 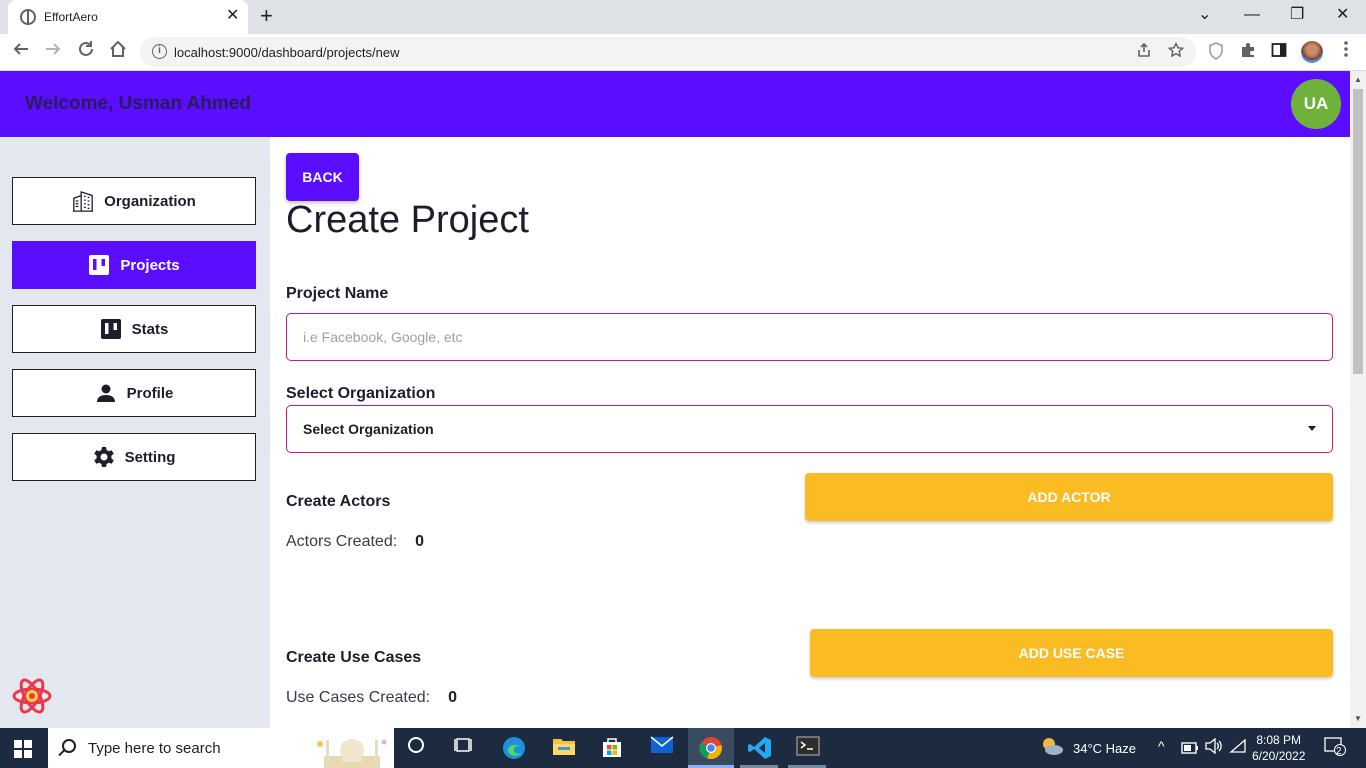 What do you see at coordinates (1358, 79) in the screenshot?
I see `scroll-up-arrow-icon: ▲` at bounding box center [1358, 79].